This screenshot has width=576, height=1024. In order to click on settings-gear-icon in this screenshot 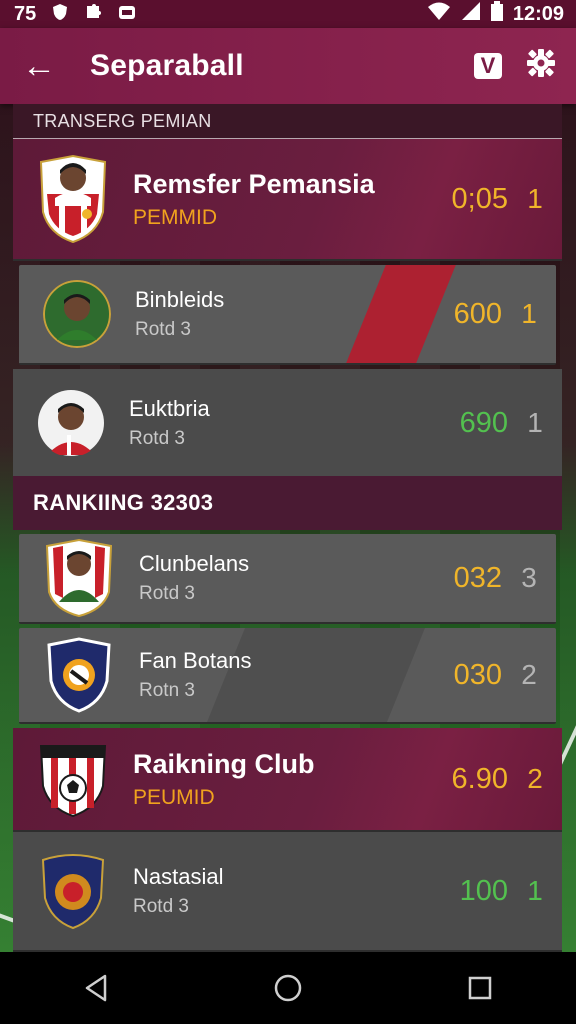, I will do `click(541, 66)`.